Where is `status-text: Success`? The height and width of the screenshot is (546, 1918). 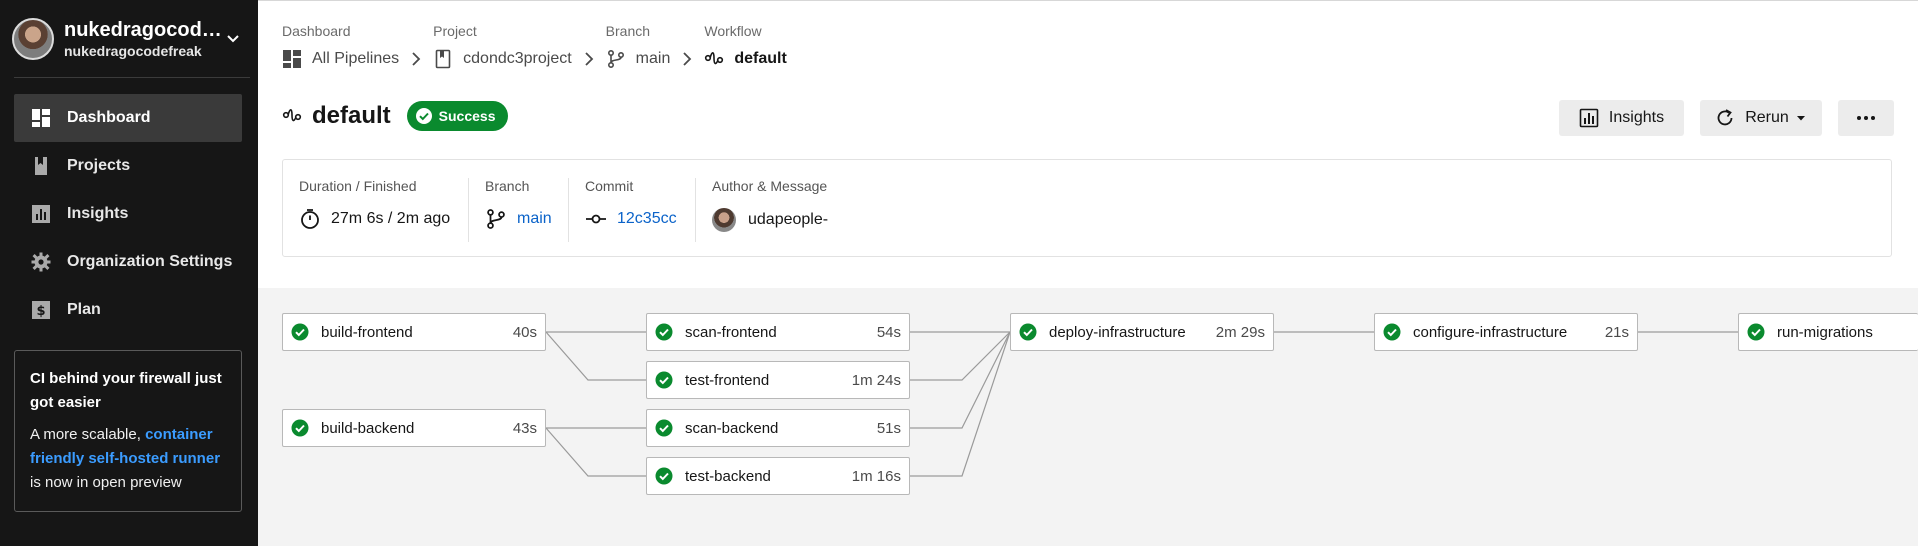
status-text: Success is located at coordinates (467, 116).